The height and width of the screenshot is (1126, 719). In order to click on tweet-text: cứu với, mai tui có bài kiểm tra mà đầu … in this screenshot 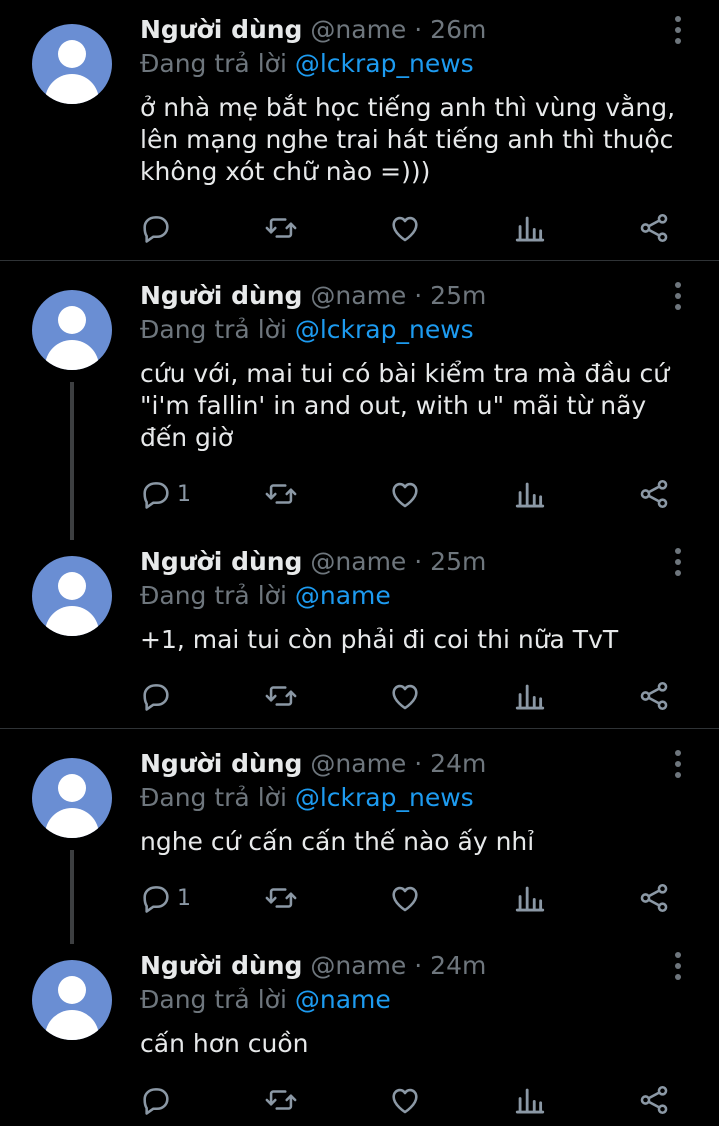, I will do `click(405, 405)`.